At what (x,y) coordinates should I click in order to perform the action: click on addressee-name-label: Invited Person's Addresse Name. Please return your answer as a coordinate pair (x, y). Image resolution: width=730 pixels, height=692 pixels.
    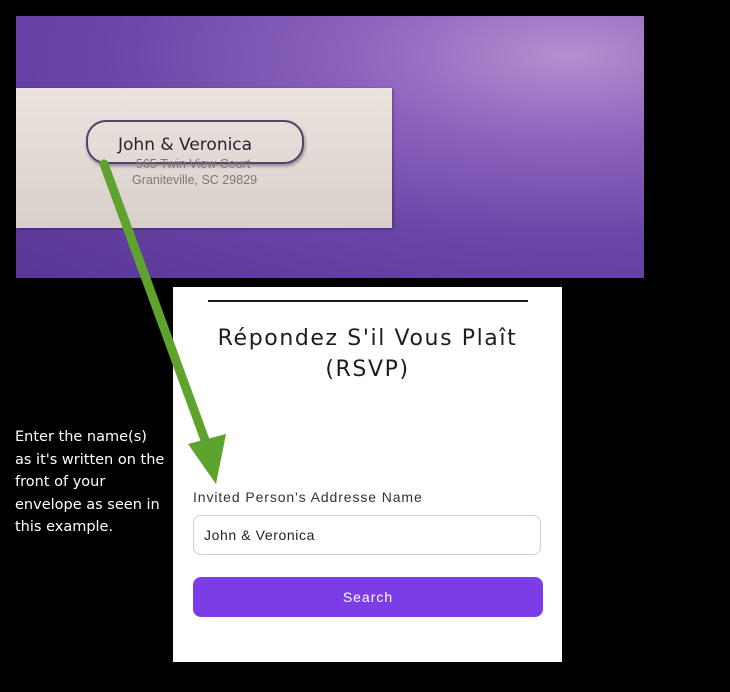
    Looking at the image, I should click on (308, 497).